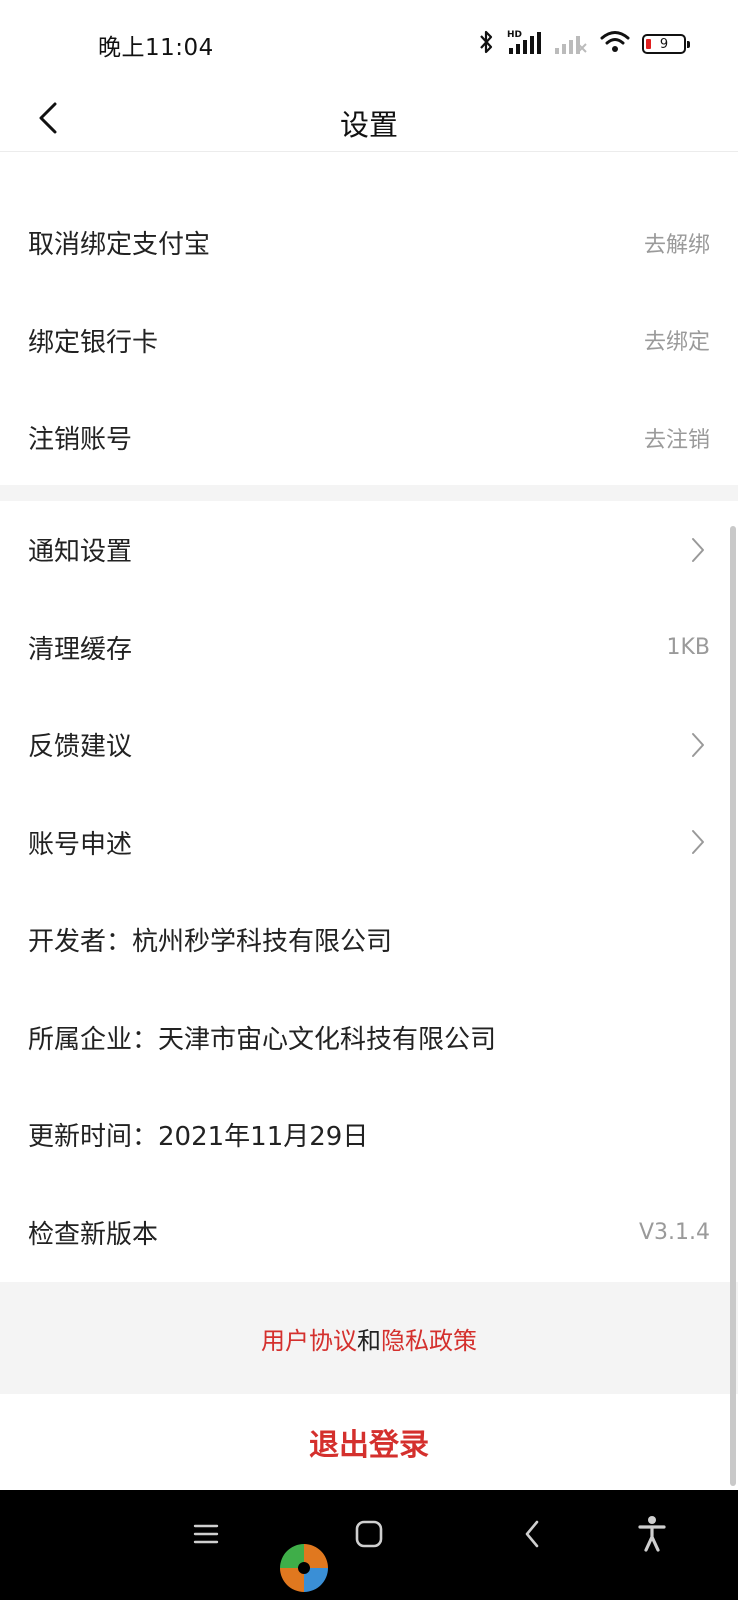 The height and width of the screenshot is (1600, 738). What do you see at coordinates (93, 1234) in the screenshot?
I see `row-label: 检查新版本` at bounding box center [93, 1234].